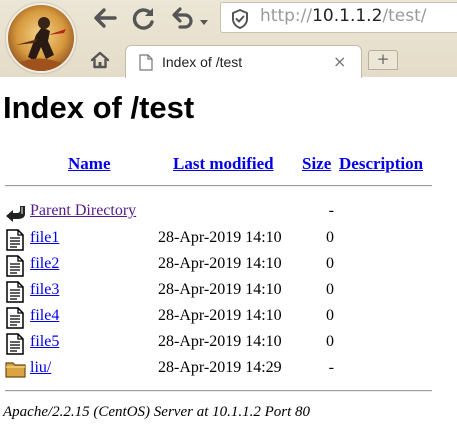 Image resolution: width=457 pixels, height=438 pixels. What do you see at coordinates (316, 164) in the screenshot?
I see `sort-by-size-link: Size` at bounding box center [316, 164].